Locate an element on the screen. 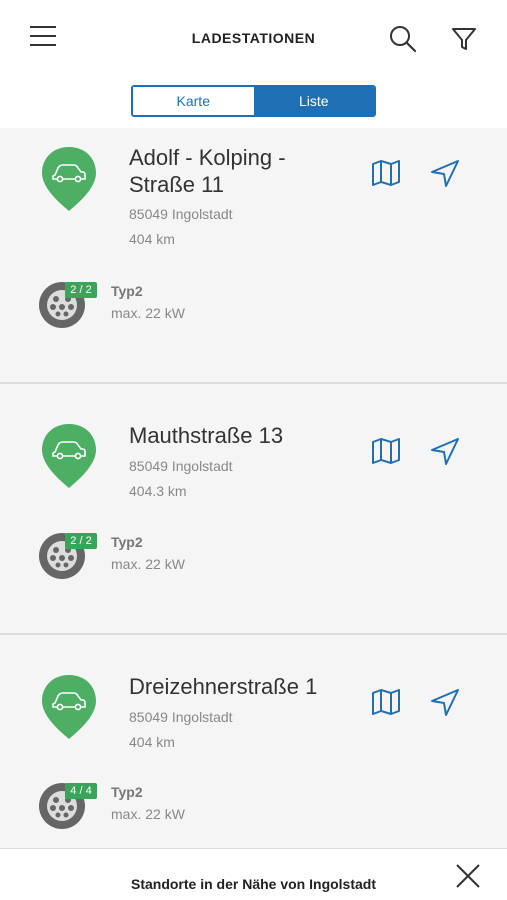  station-street: Dreizehnerstraße 1 is located at coordinates (239, 686).